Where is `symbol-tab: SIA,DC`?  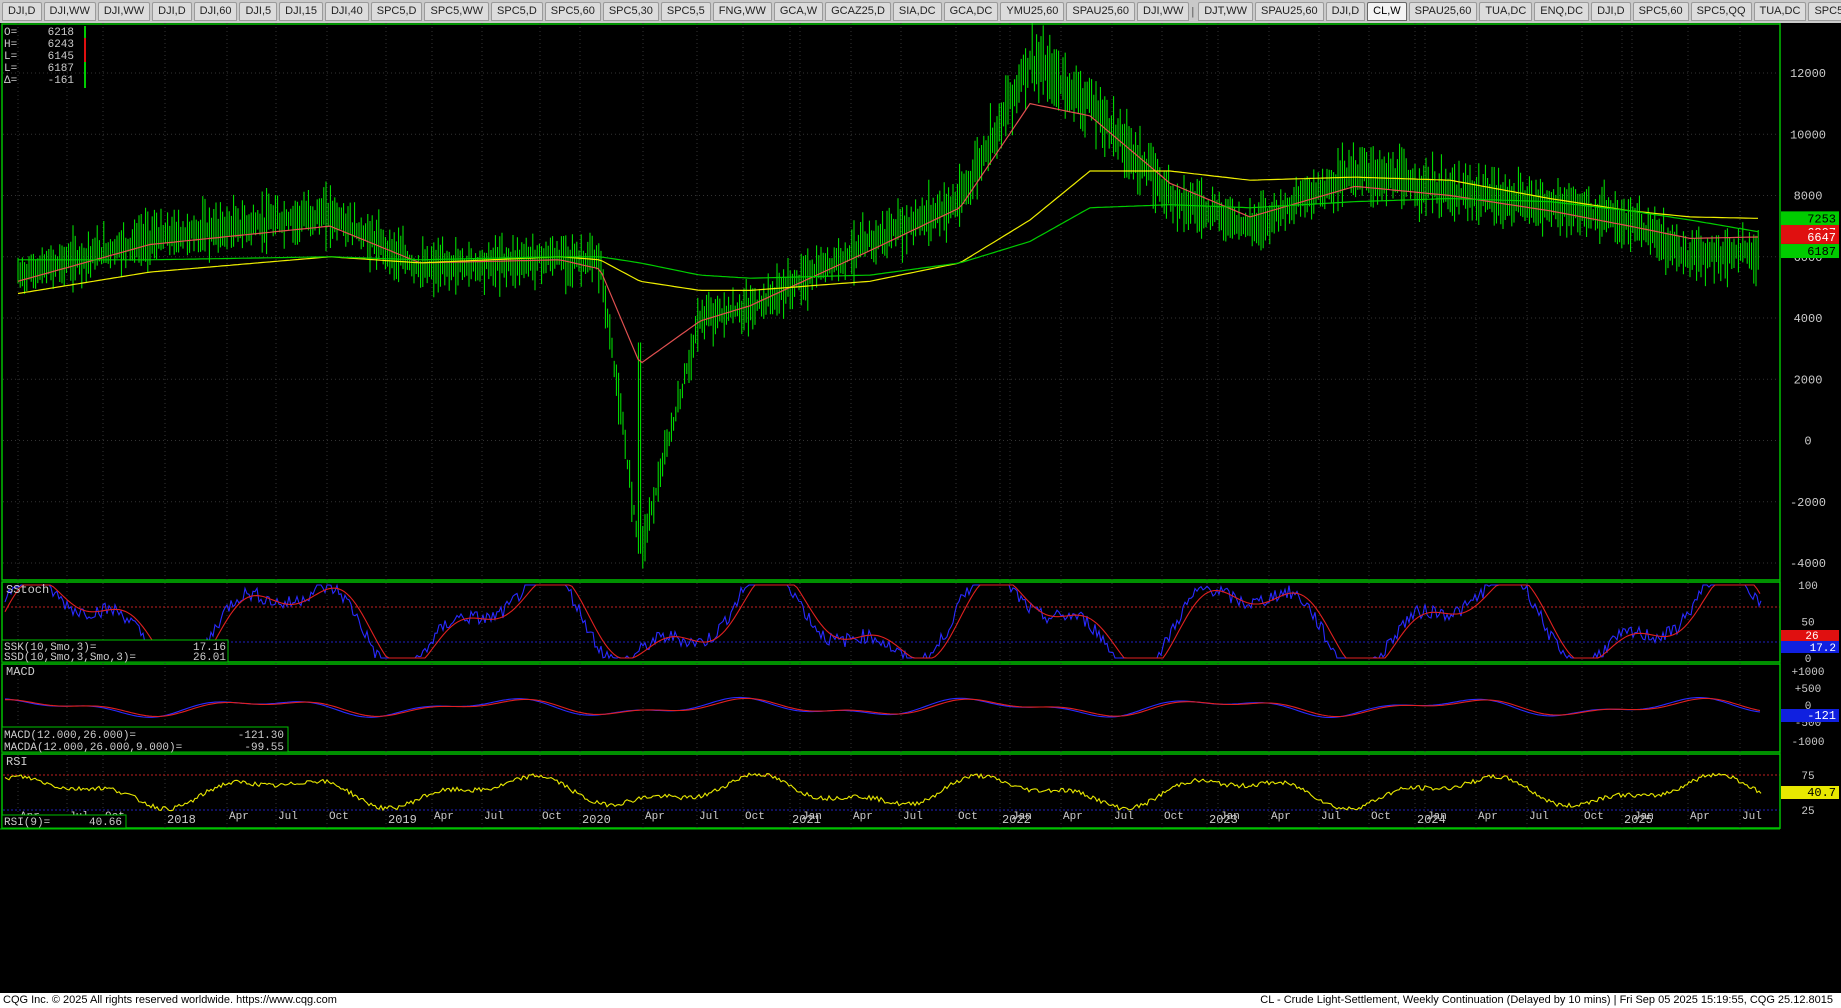
symbol-tab: SIA,DC is located at coordinates (917, 11).